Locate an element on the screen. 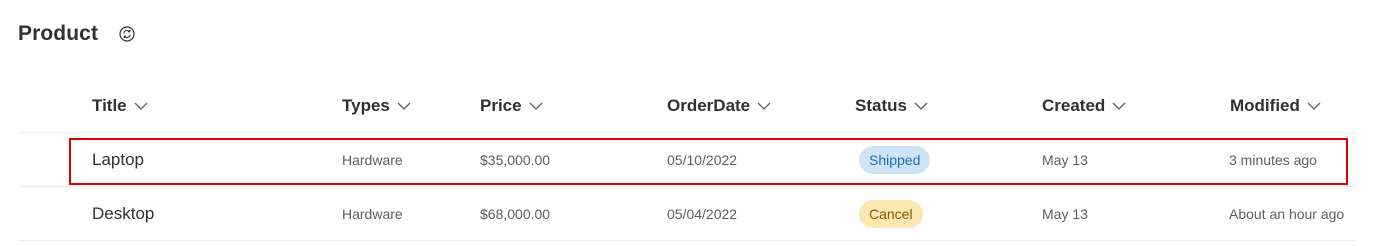  cell-orderdate: 05/04/2022 is located at coordinates (702, 213).